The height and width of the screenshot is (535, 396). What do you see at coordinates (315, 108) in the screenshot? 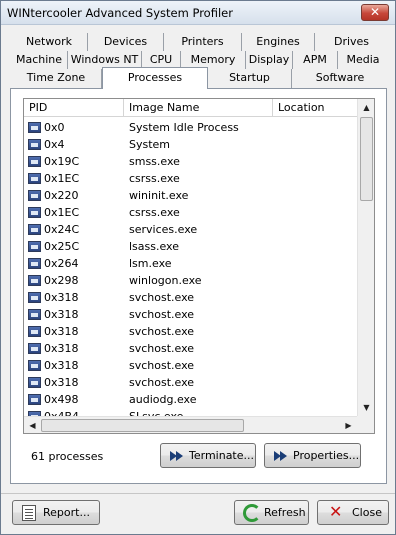
I see `column-header-location: Location` at bounding box center [315, 108].